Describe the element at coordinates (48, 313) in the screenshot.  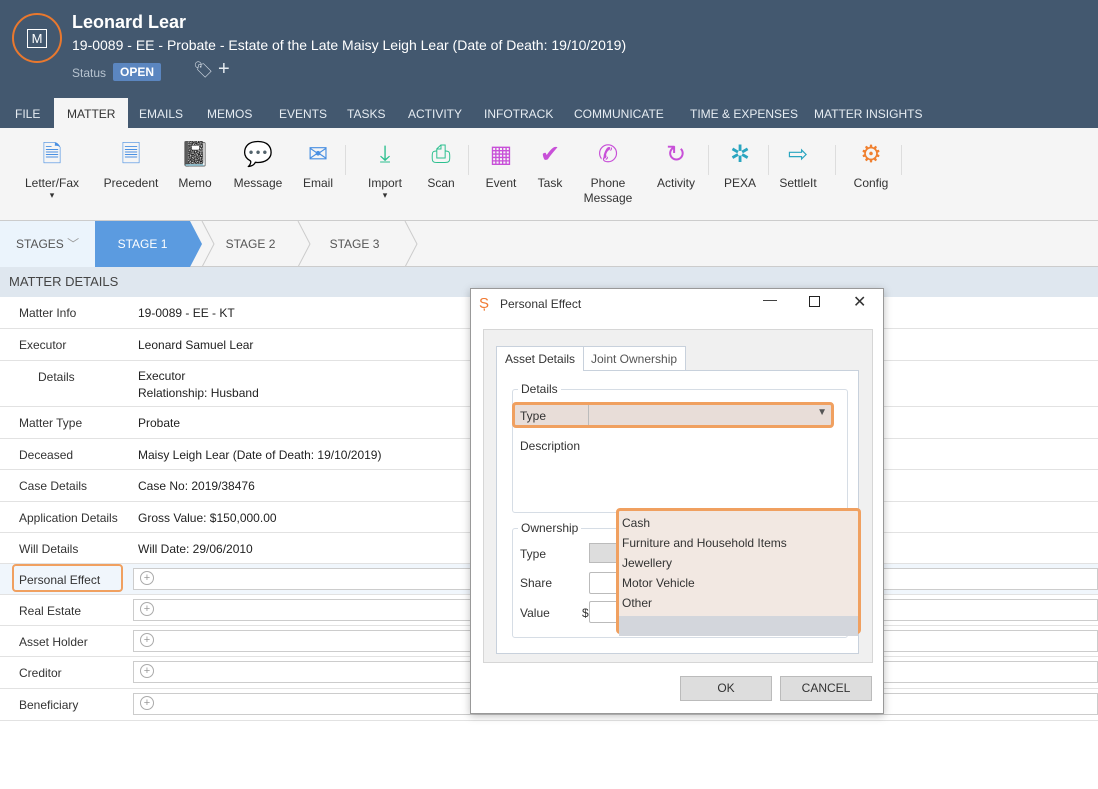
I see `row-label: Matter Info` at that location.